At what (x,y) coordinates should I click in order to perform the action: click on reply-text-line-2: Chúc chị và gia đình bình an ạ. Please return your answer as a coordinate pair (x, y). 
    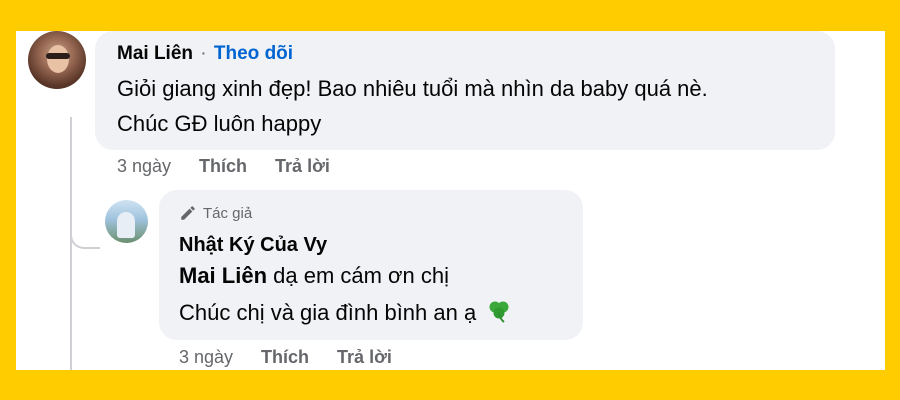
    Looking at the image, I should click on (345, 312).